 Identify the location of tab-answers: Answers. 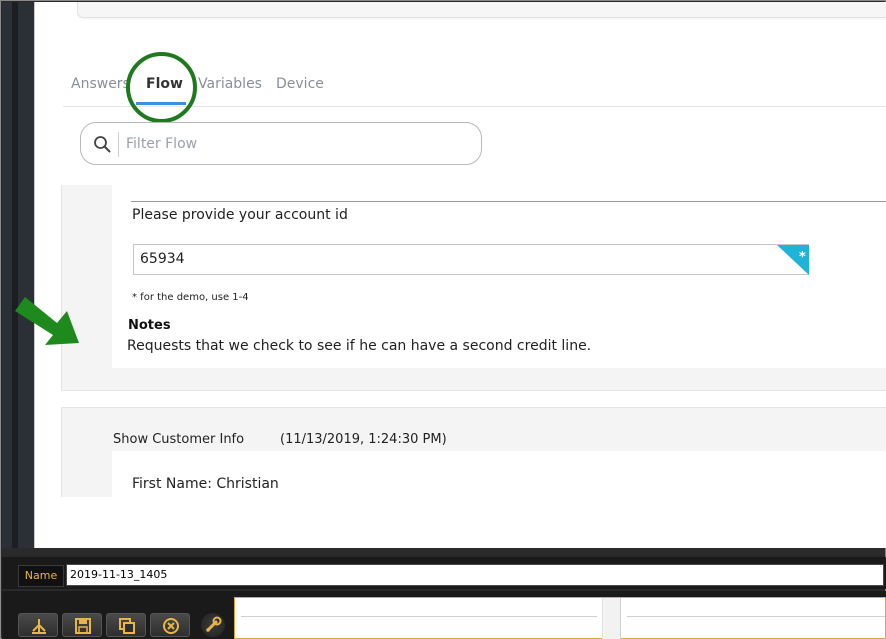
(100, 84).